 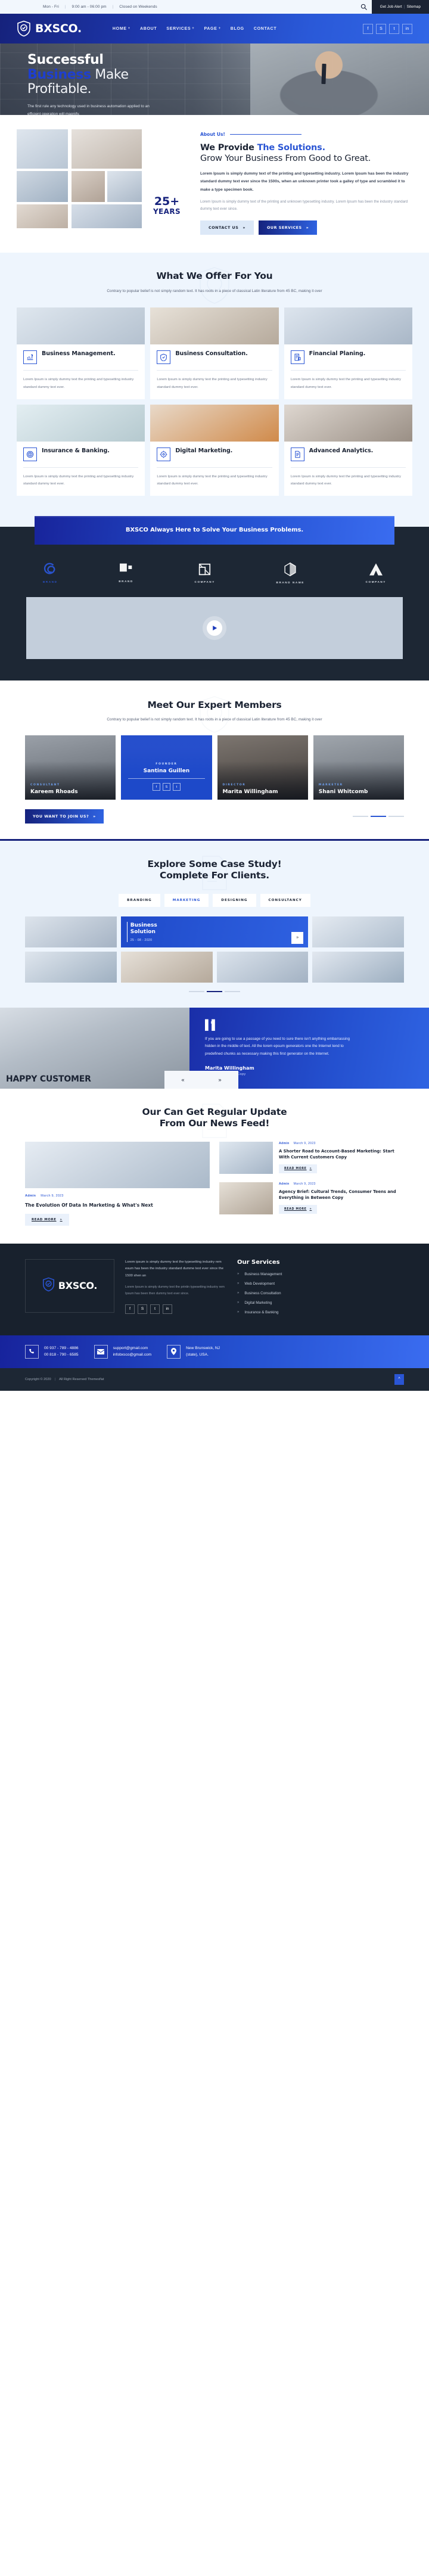 I want to click on phone-number-2: 00 818 - 790 - 6585, so click(x=61, y=1355).